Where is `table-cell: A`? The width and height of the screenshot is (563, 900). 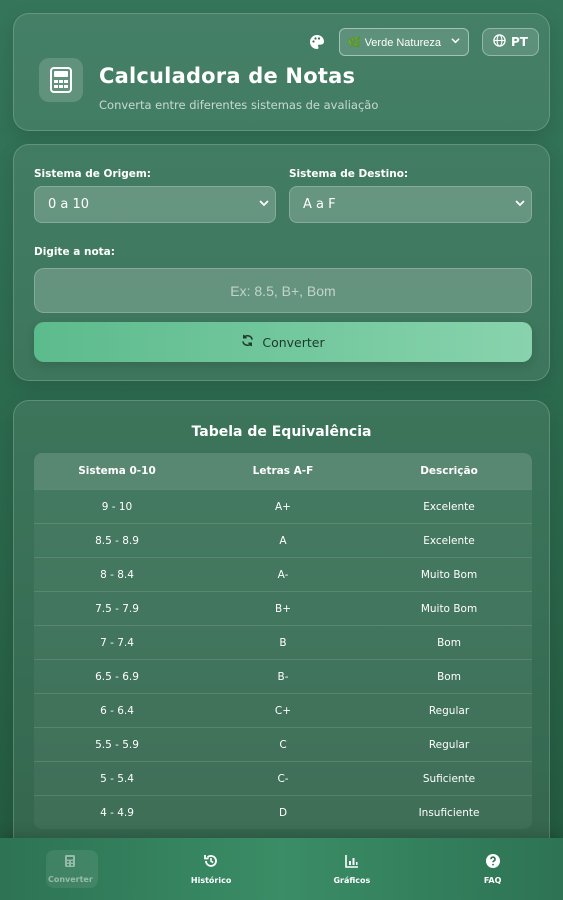
table-cell: A is located at coordinates (283, 540).